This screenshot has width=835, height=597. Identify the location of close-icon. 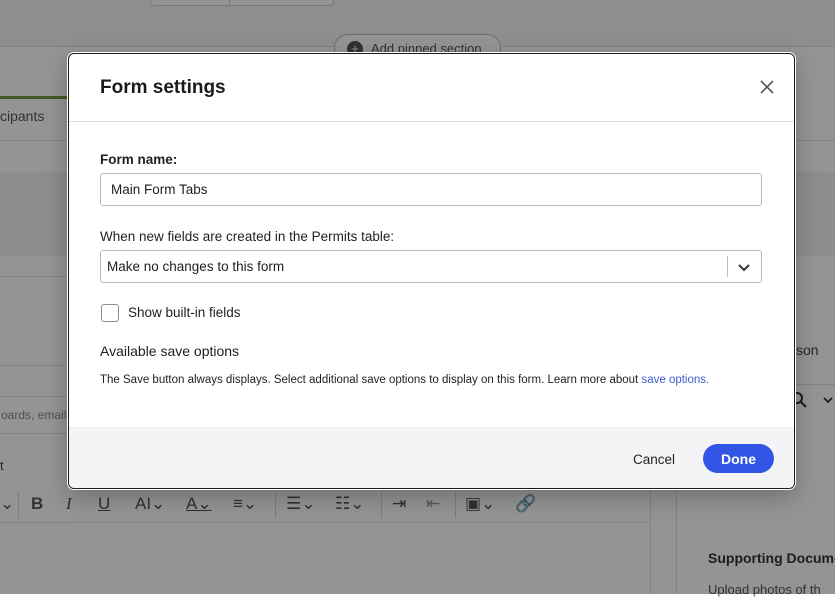
(767, 87).